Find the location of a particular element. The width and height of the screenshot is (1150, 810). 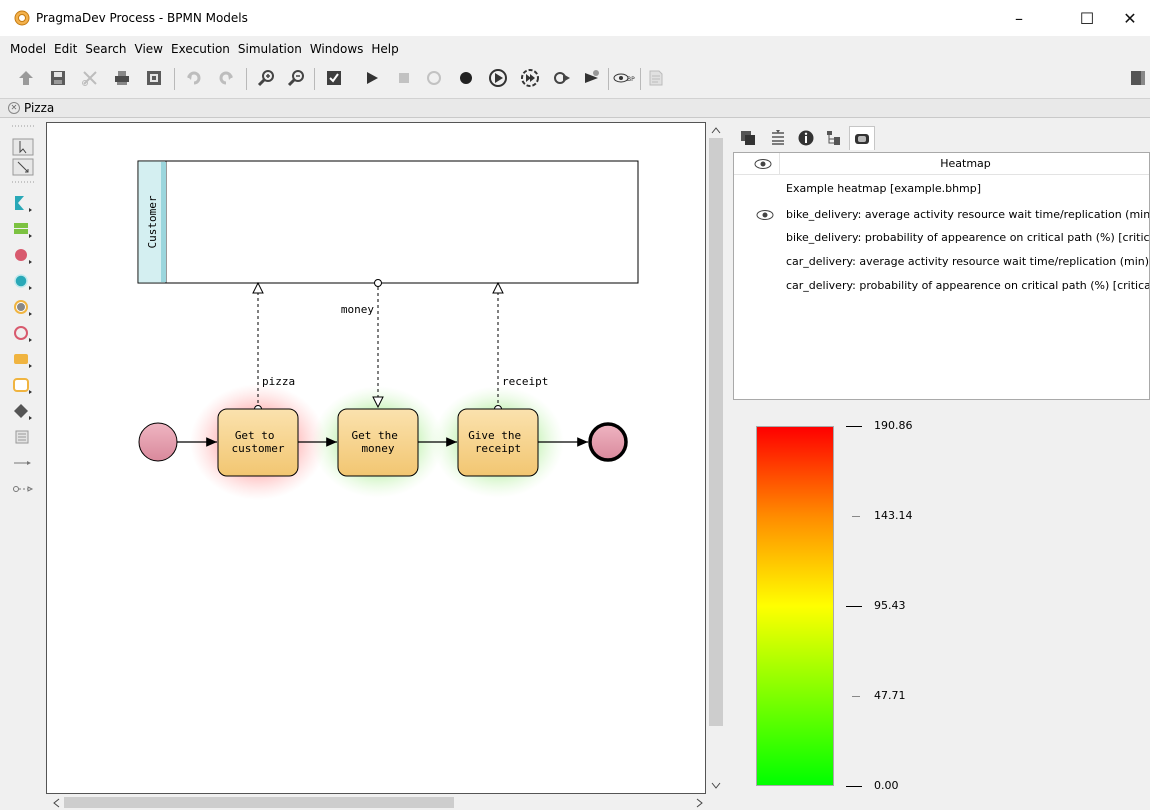

menu-edit: Edit is located at coordinates (65, 49).